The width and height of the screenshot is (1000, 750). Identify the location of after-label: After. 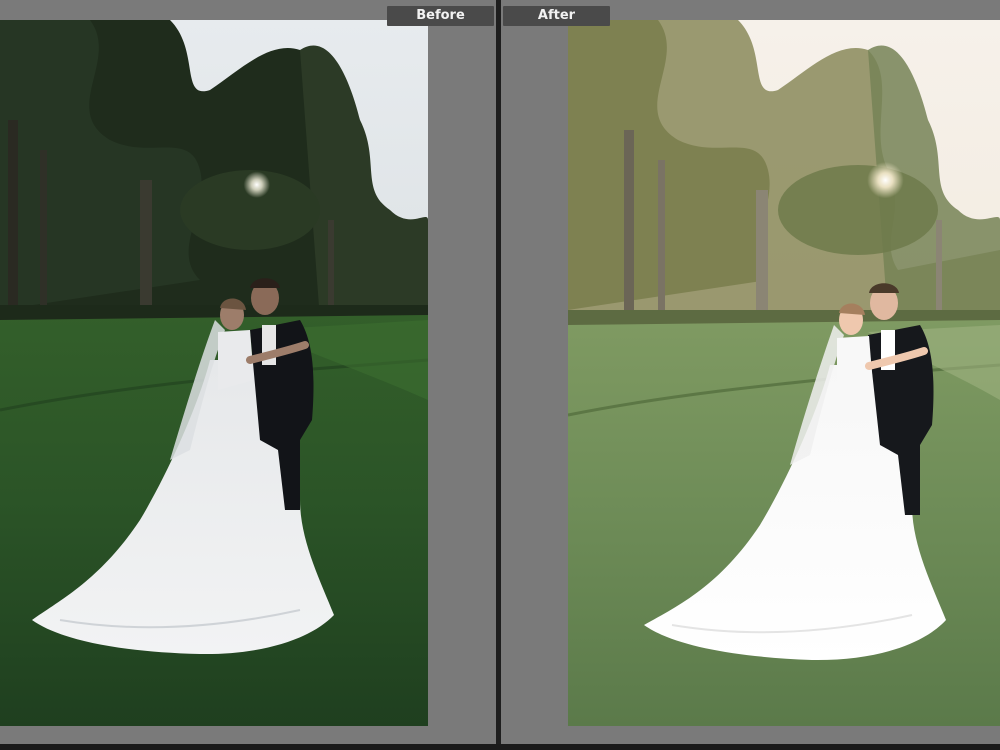
(556, 16).